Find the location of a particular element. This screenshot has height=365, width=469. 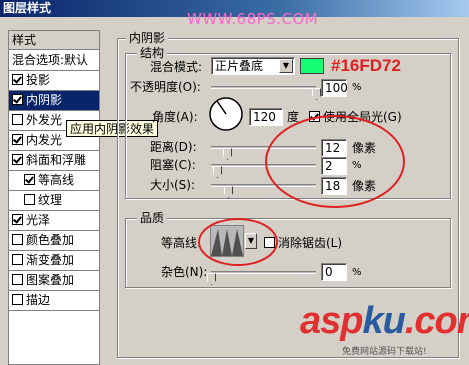

choke-label: 阻塞(C): is located at coordinates (173, 165).